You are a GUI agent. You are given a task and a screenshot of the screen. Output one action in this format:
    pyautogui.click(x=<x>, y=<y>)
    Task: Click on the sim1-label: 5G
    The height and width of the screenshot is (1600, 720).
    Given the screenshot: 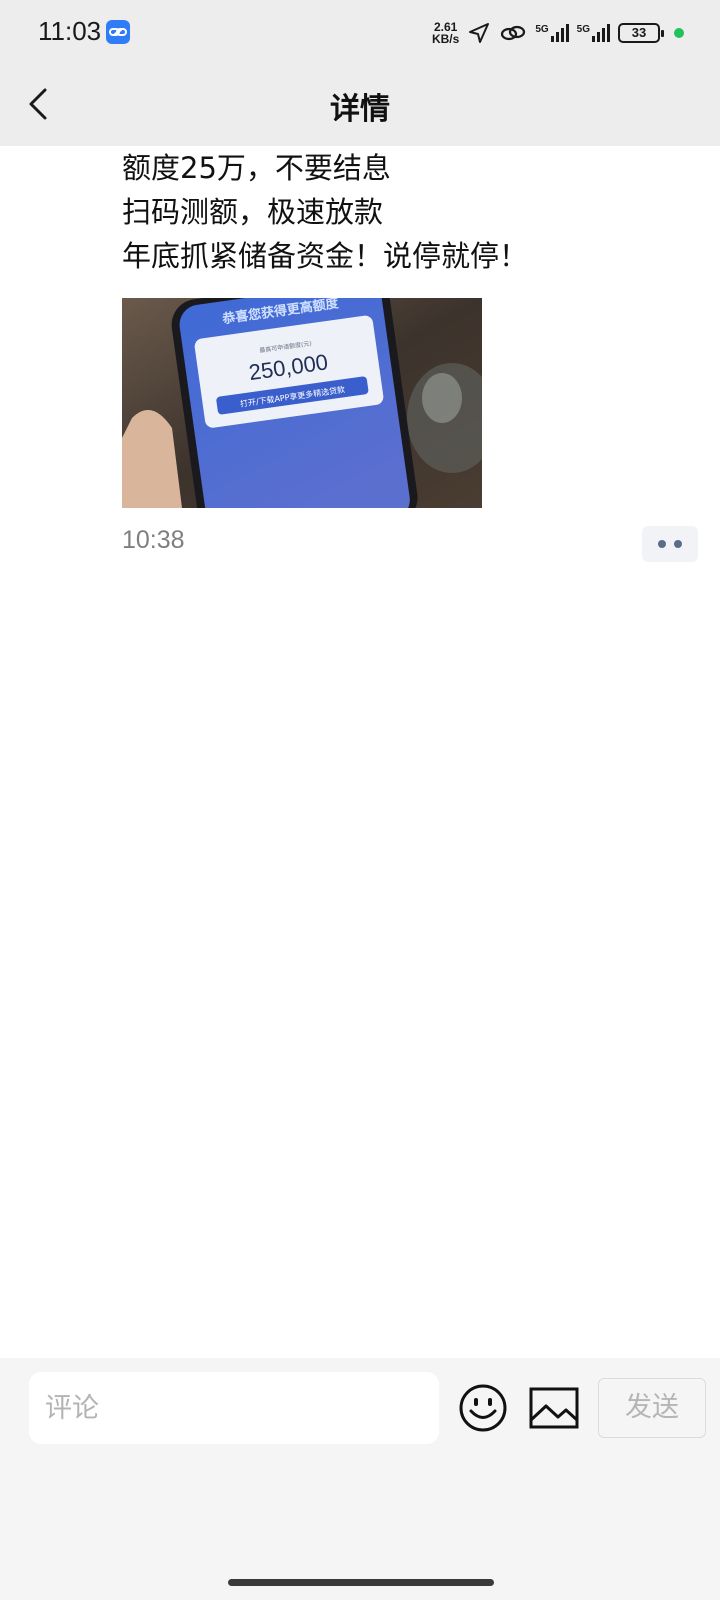 What is the action you would take?
    pyautogui.click(x=542, y=29)
    